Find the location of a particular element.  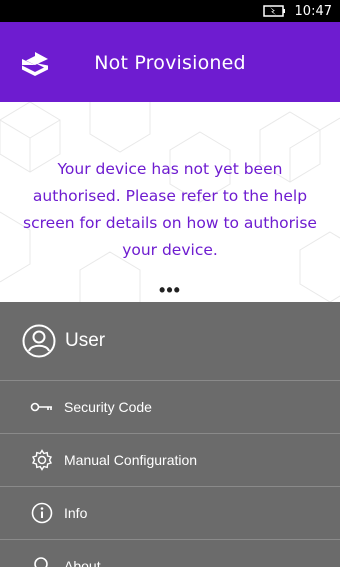

menu-item-label: Security Code is located at coordinates (108, 407).